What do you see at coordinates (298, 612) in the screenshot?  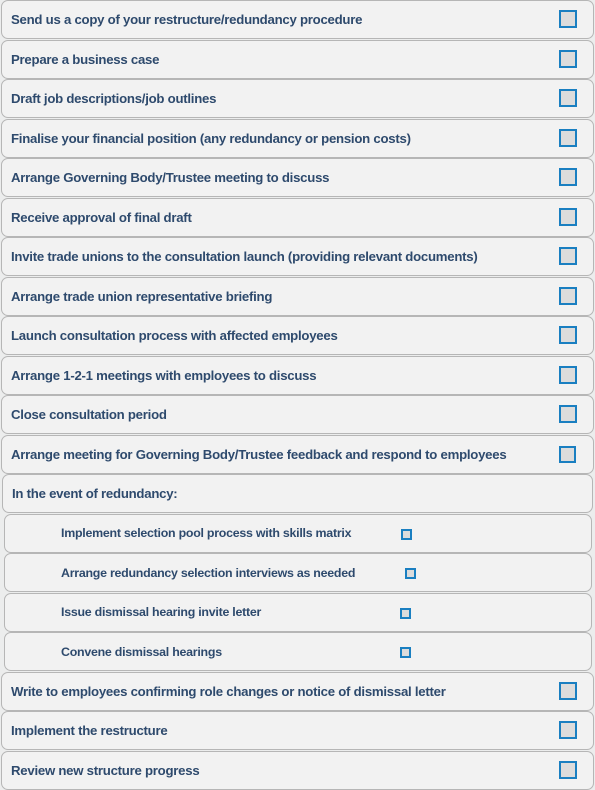 I see `checklist-row: Issue dismissal hearing invite letter` at bounding box center [298, 612].